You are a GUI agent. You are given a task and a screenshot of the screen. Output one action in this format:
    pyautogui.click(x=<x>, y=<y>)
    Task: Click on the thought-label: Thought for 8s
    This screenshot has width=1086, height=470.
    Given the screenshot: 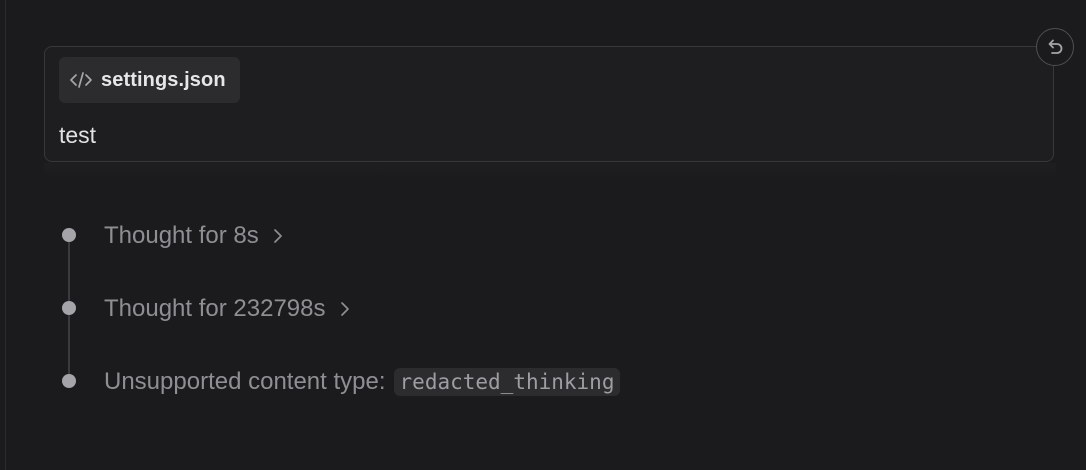 What is the action you would take?
    pyautogui.click(x=181, y=235)
    